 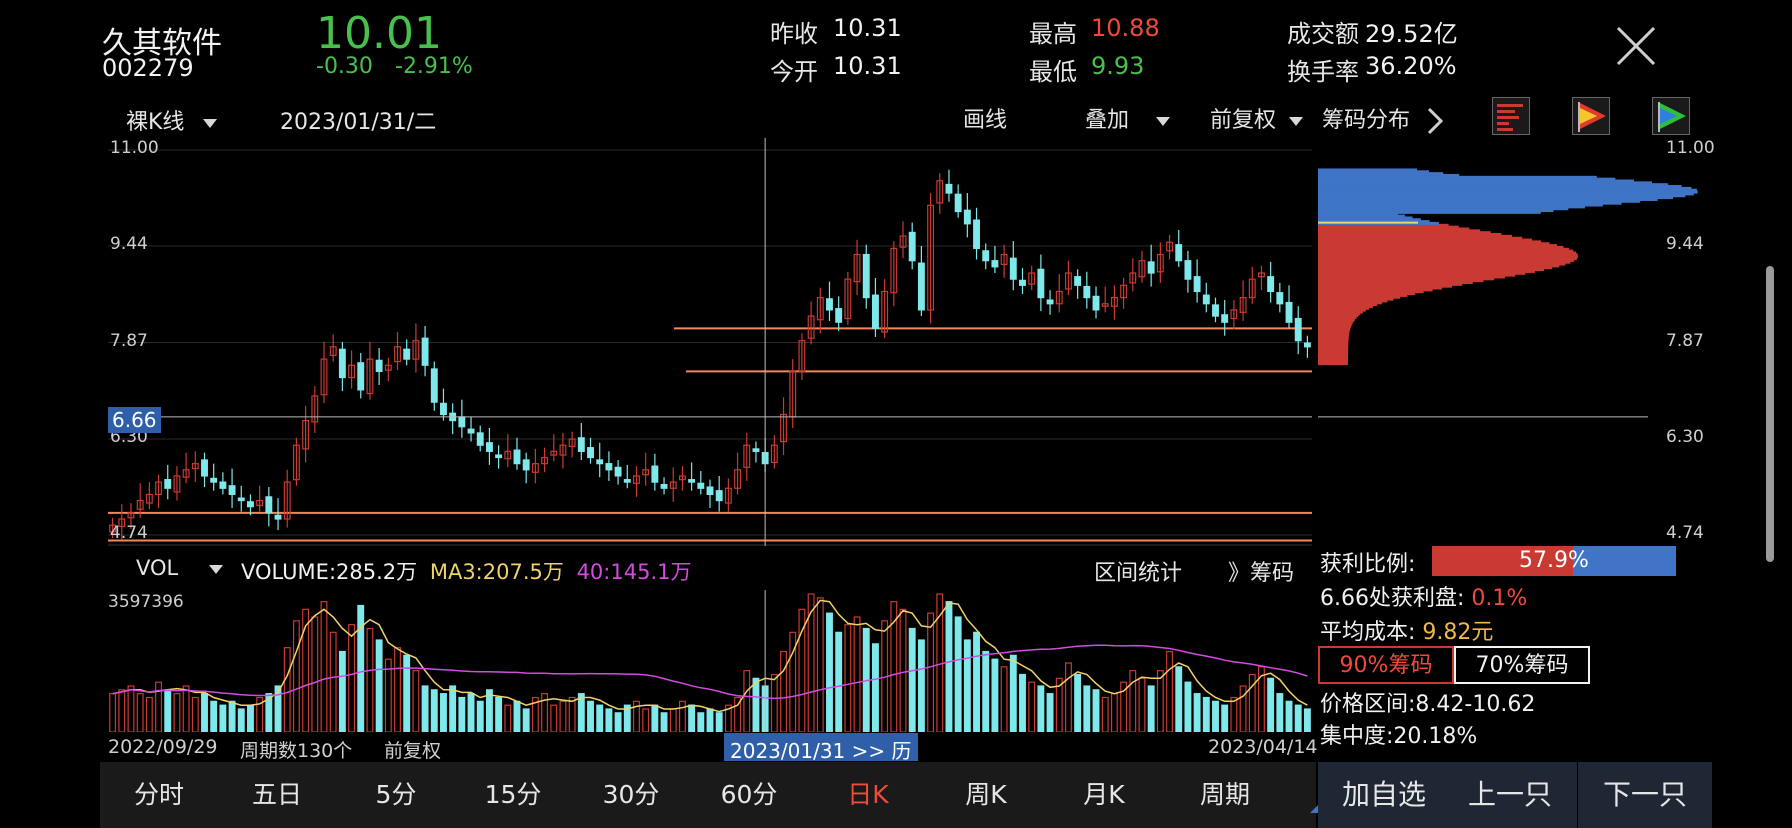 What do you see at coordinates (179, 568) in the screenshot?
I see `indicator-select: VOL` at bounding box center [179, 568].